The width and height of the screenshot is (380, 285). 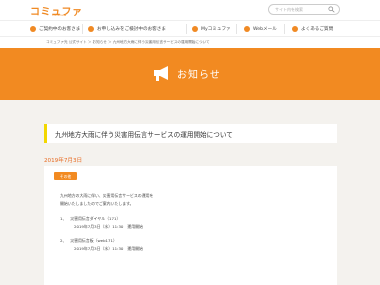 I want to click on intro-line-2: 開始いたしましたのでご案内いたします。, so click(x=97, y=203).